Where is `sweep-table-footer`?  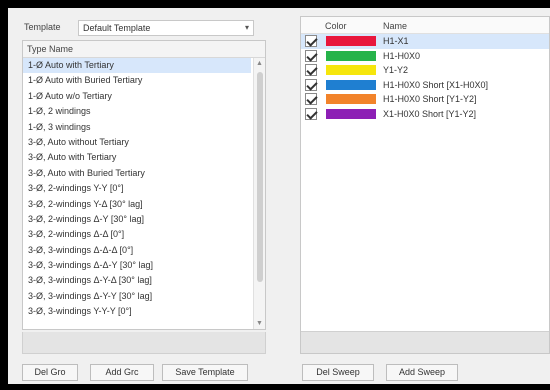 sweep-table-footer is located at coordinates (425, 342).